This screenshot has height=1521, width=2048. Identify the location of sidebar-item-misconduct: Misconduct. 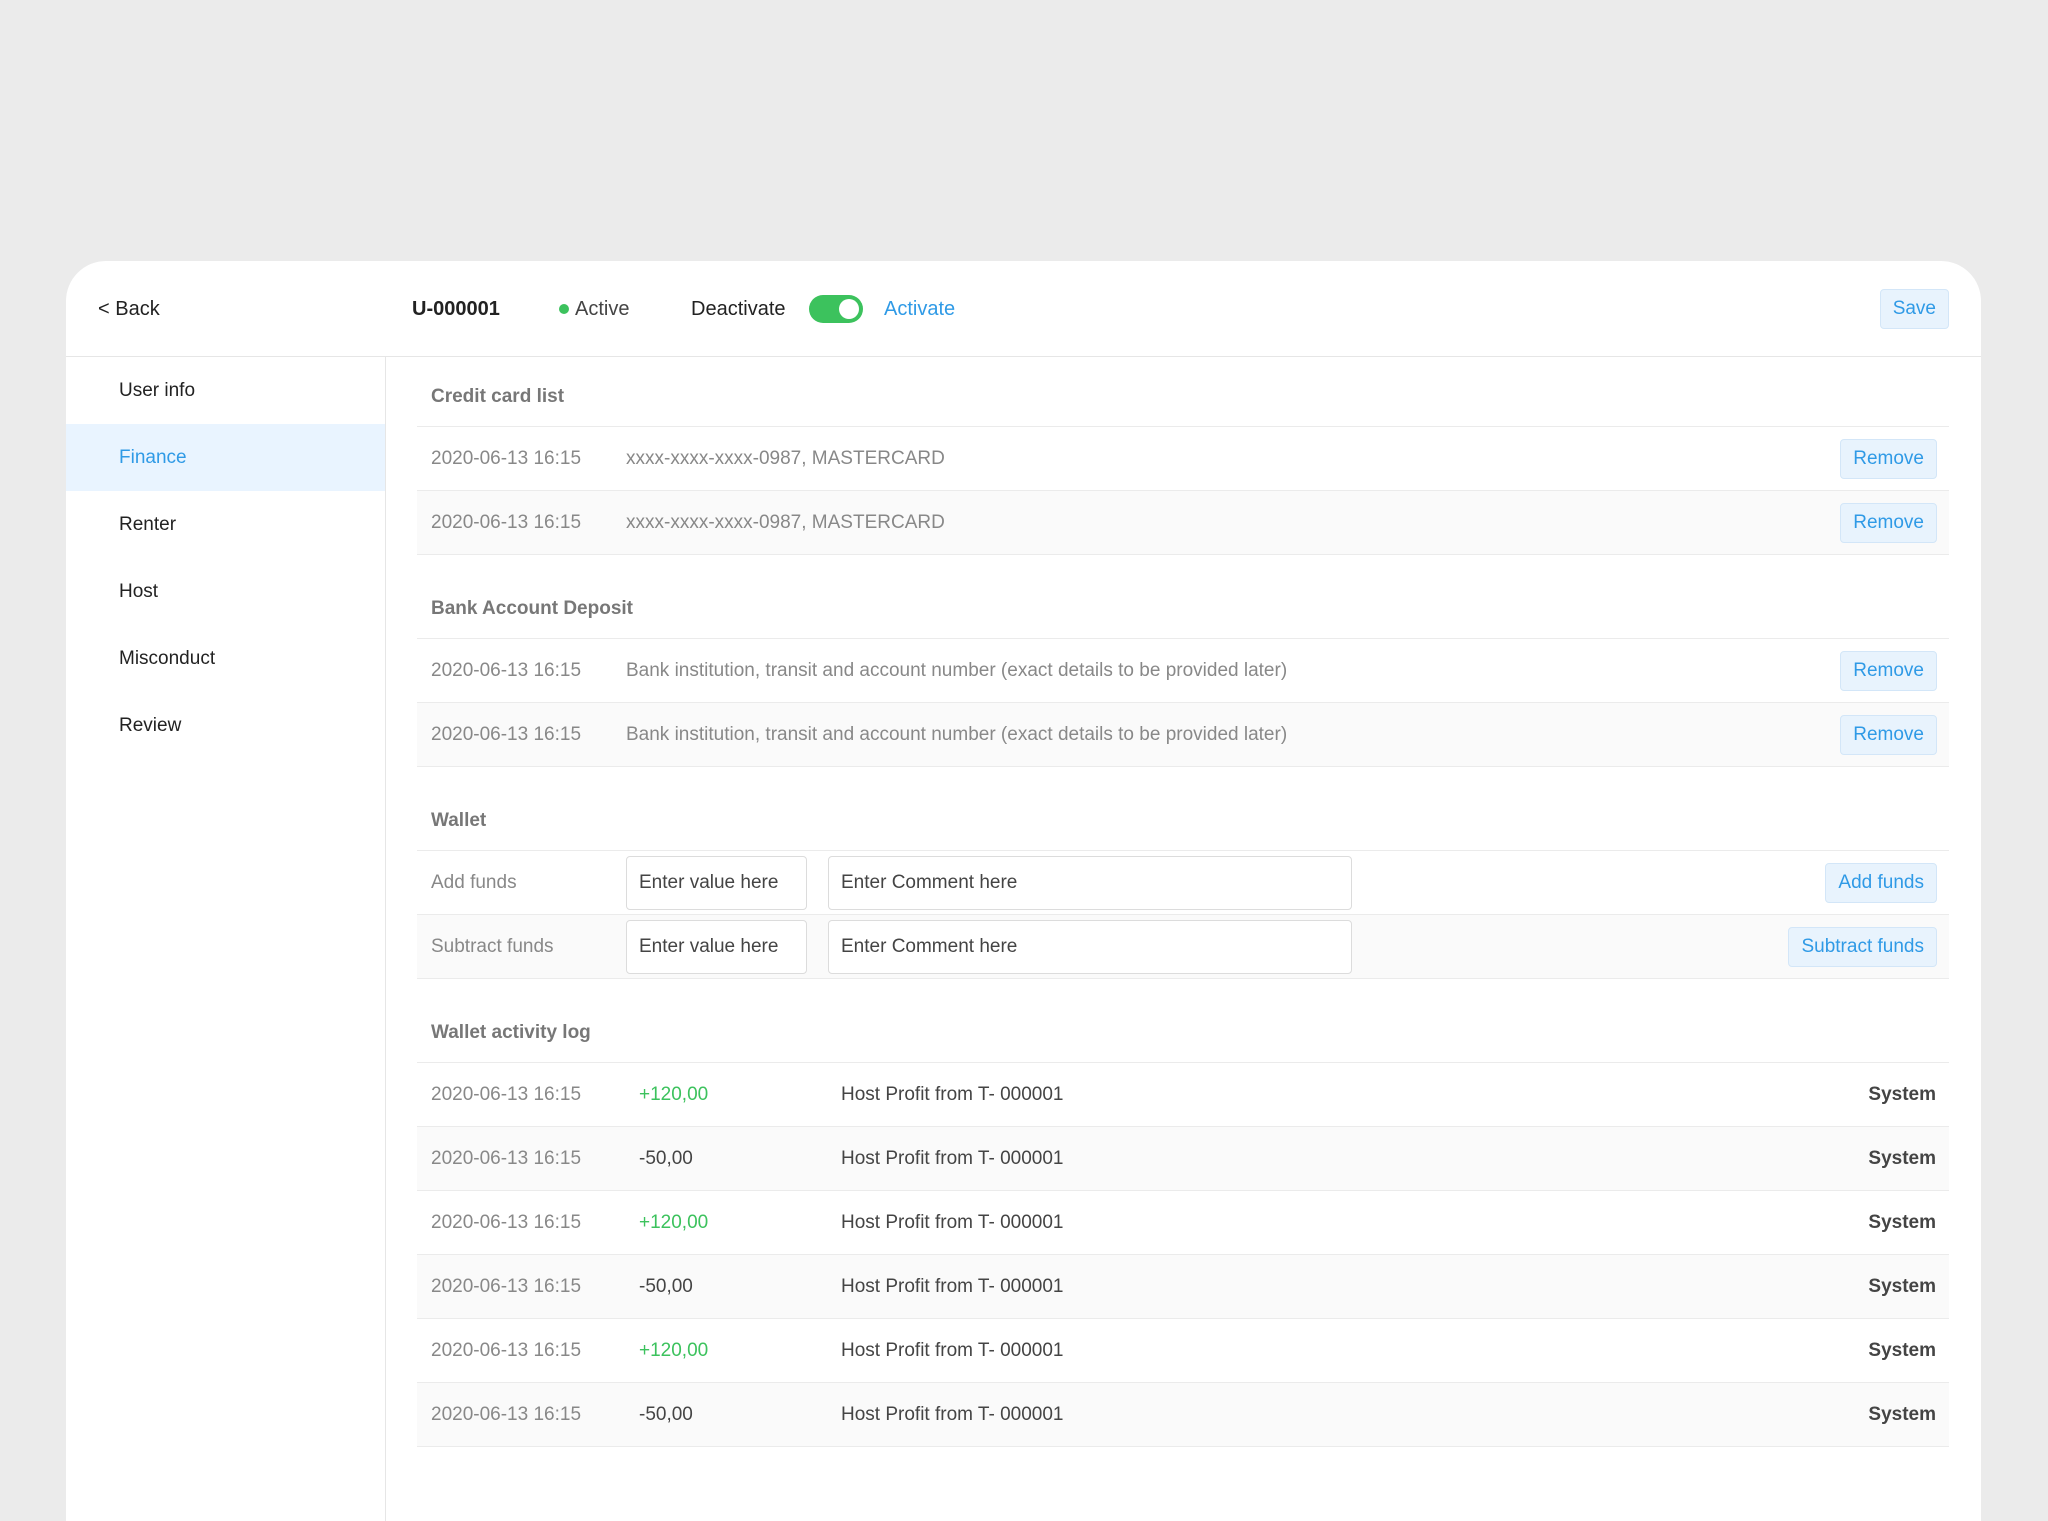
(225, 658).